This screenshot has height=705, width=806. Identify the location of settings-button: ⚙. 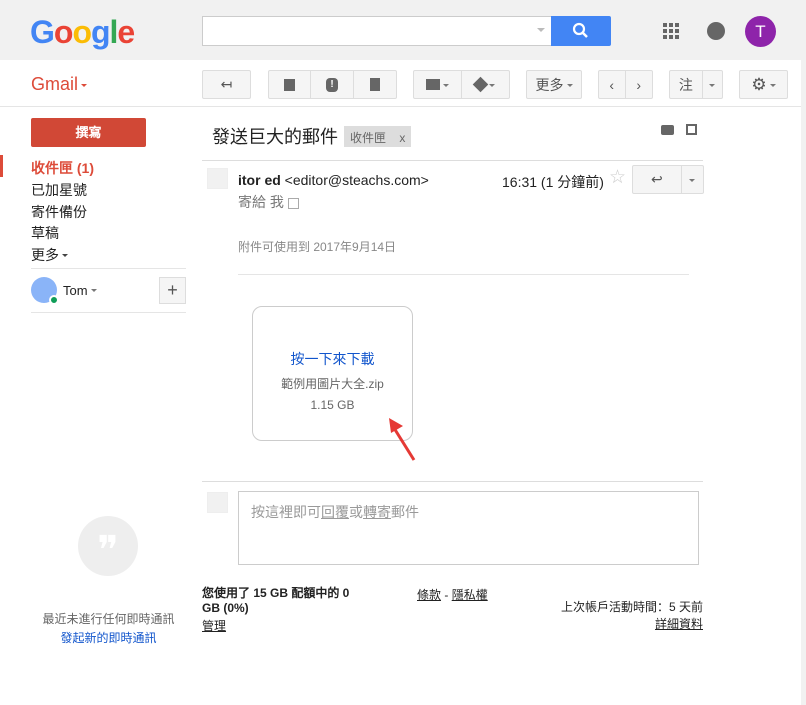
(763, 84).